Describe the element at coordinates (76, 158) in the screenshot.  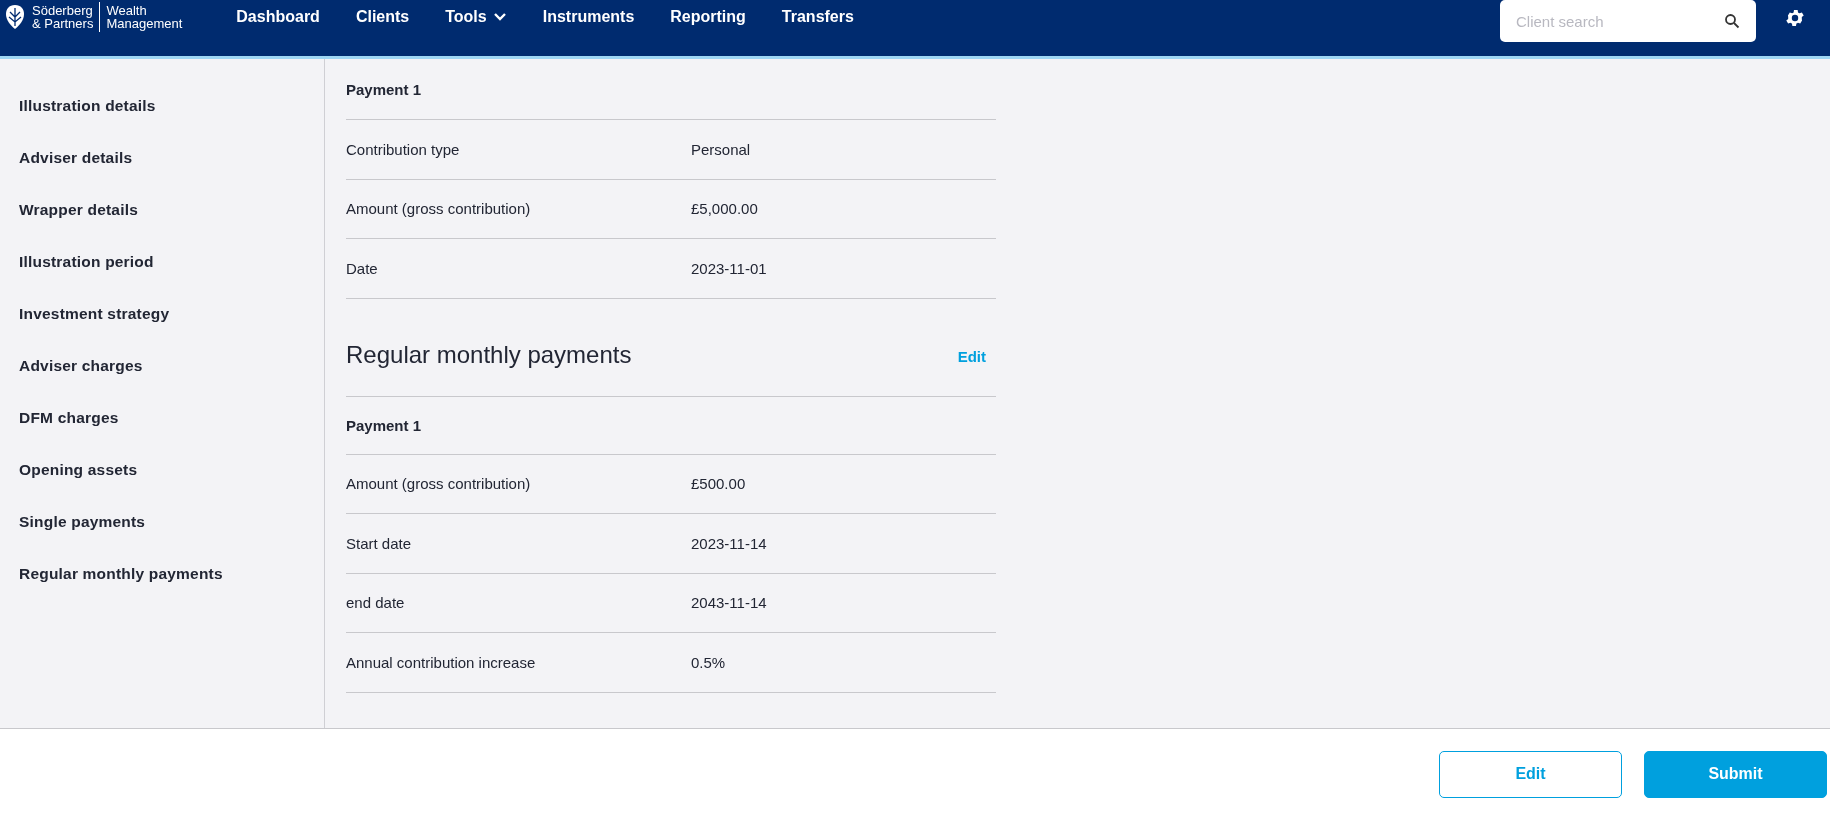
I see `sidebar-item: Adviser details` at that location.